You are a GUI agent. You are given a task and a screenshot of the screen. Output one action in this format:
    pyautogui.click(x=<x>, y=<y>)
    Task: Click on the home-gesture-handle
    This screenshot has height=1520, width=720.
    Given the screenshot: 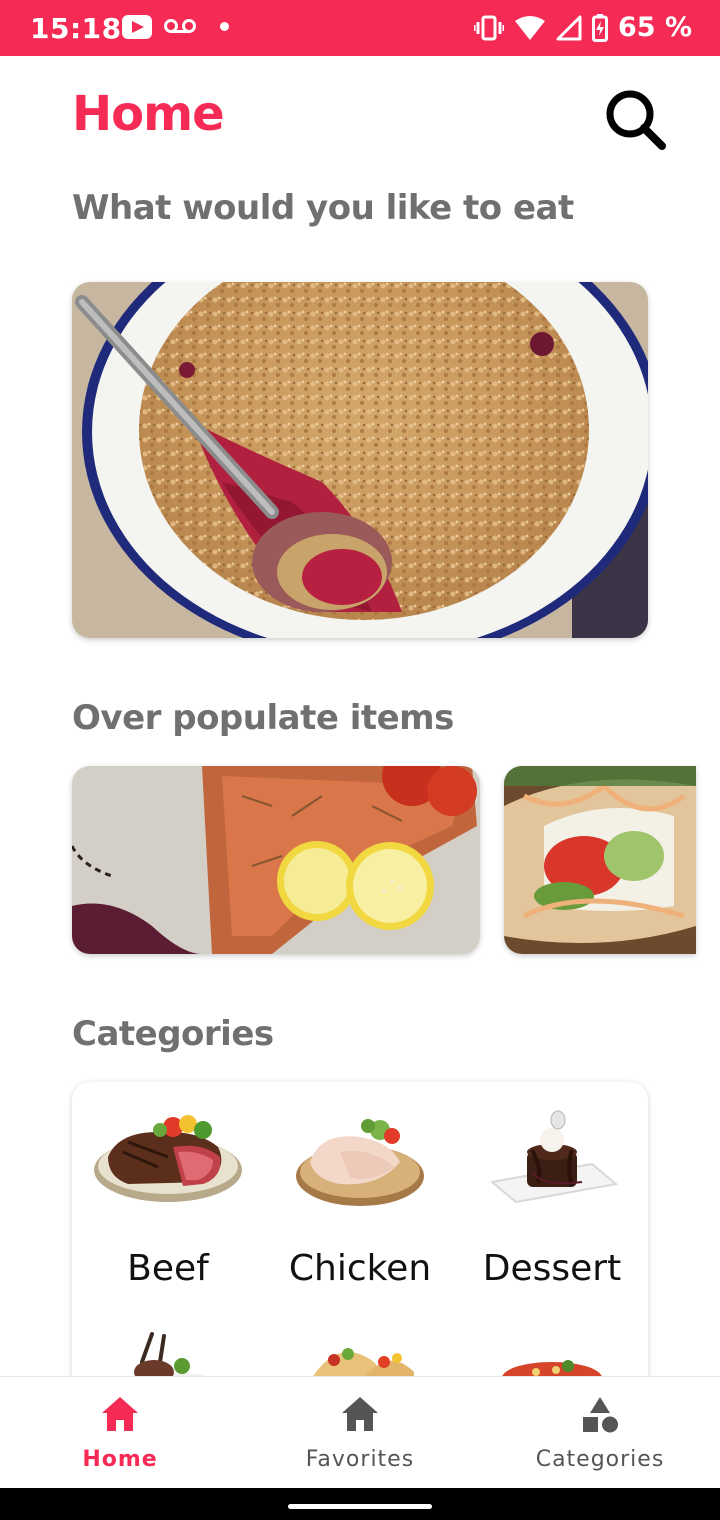 What is the action you would take?
    pyautogui.click(x=360, y=1506)
    